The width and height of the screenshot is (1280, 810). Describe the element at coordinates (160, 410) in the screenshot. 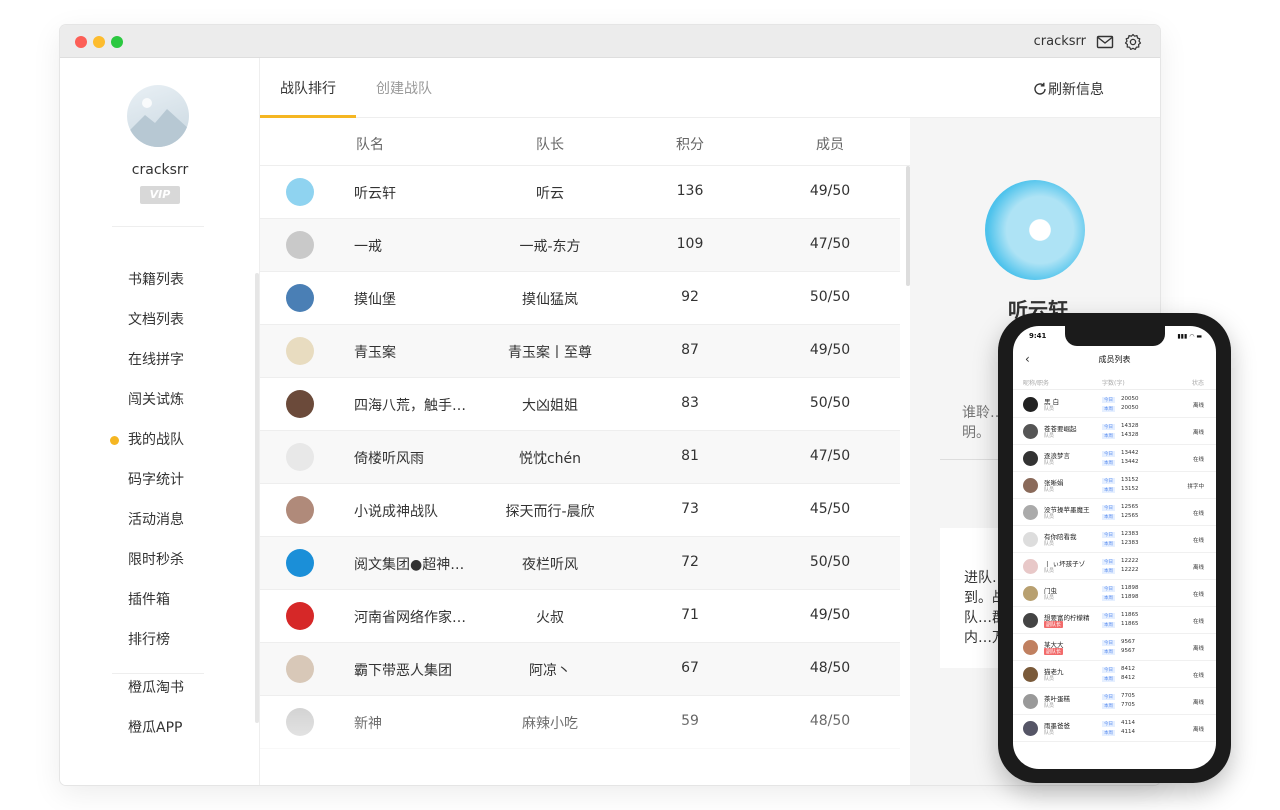

I see `sidebar-item-challenge: 闯关试炼` at that location.